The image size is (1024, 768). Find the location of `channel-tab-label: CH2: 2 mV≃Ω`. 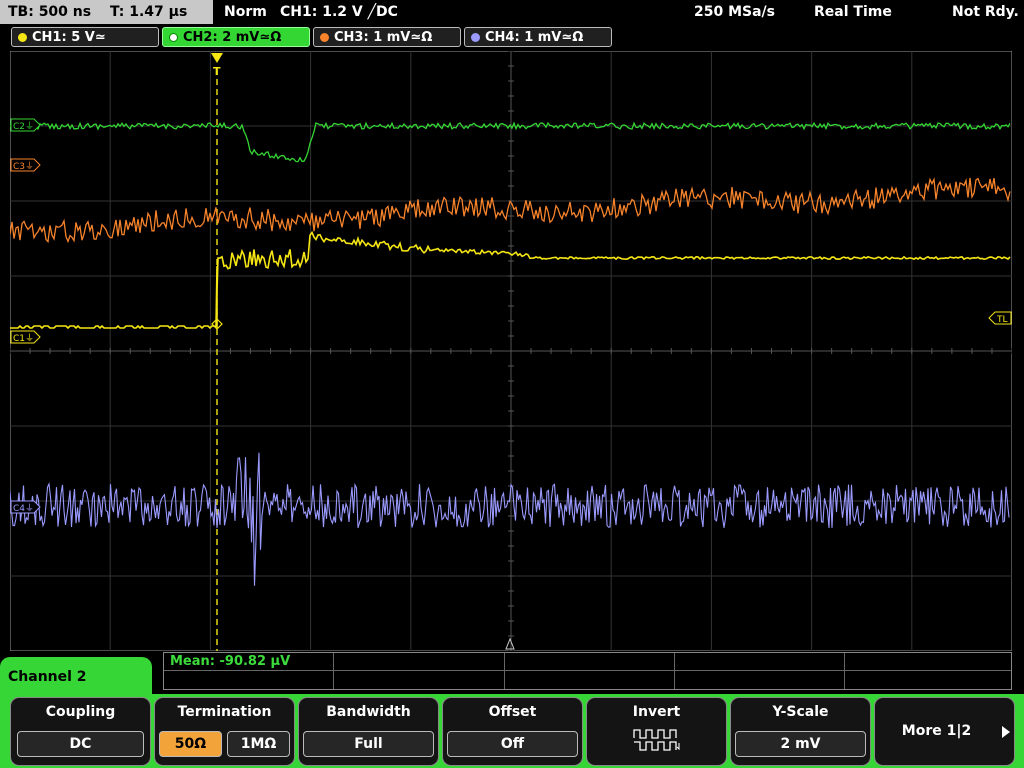

channel-tab-label: CH2: 2 mV≃Ω is located at coordinates (232, 37).